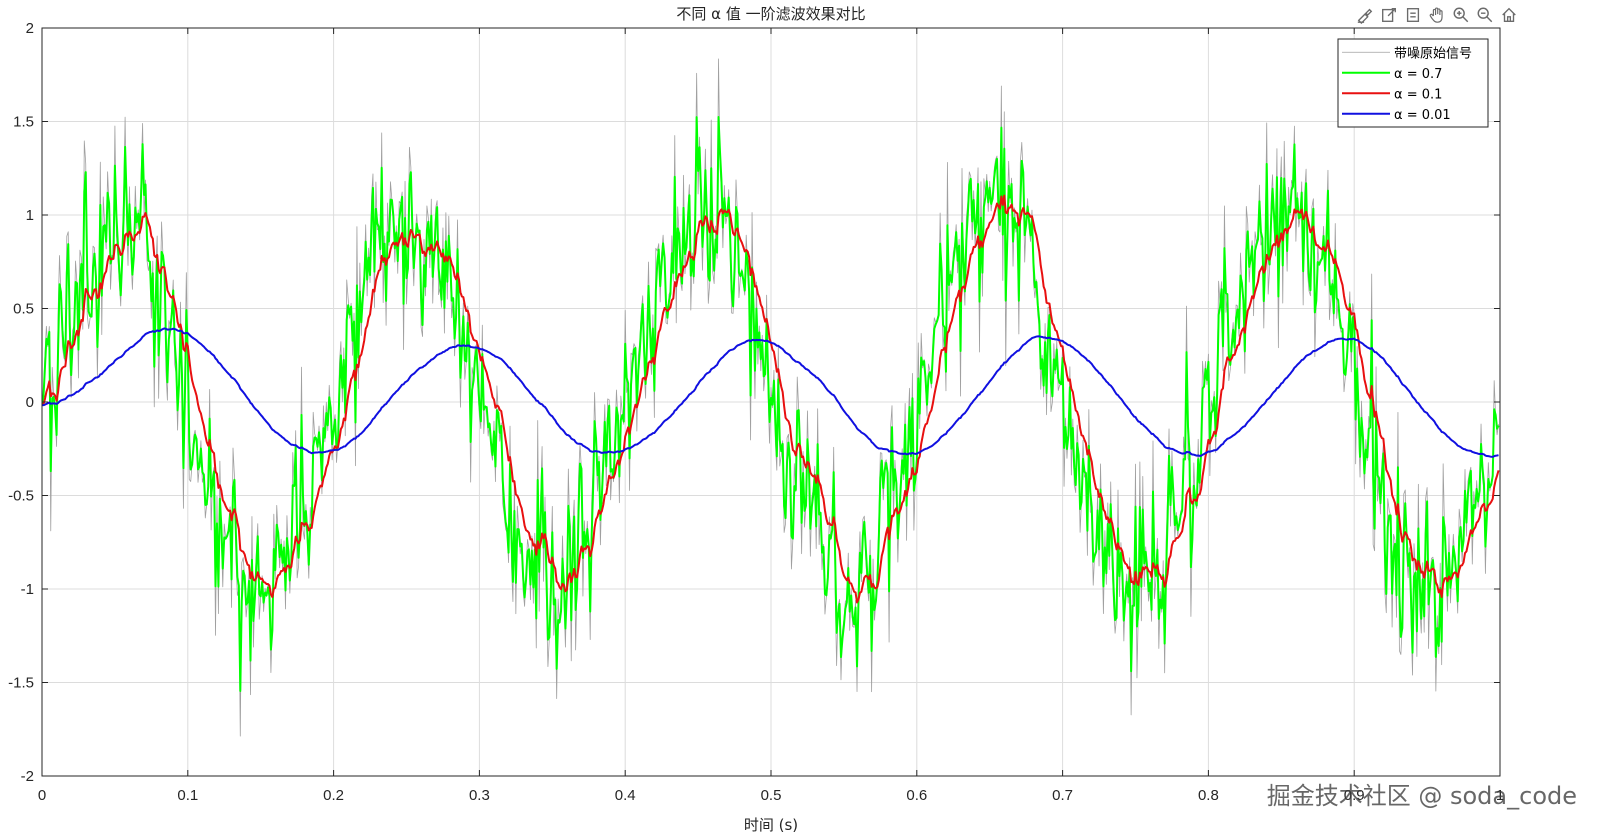 The width and height of the screenshot is (1599, 839). Describe the element at coordinates (916, 795) in the screenshot. I see `x-tick-label: 0.6` at that location.